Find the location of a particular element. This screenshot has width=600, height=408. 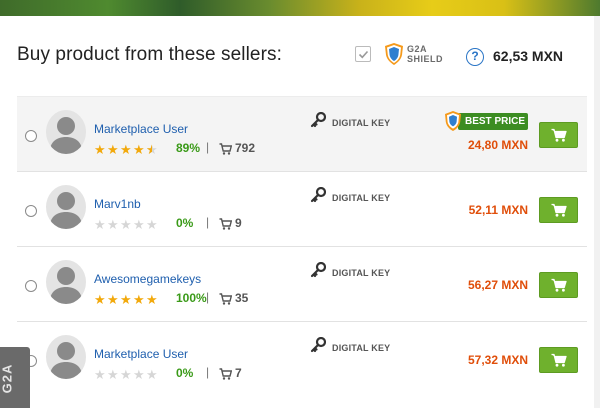

question-circle-icon: ? is located at coordinates (475, 57).